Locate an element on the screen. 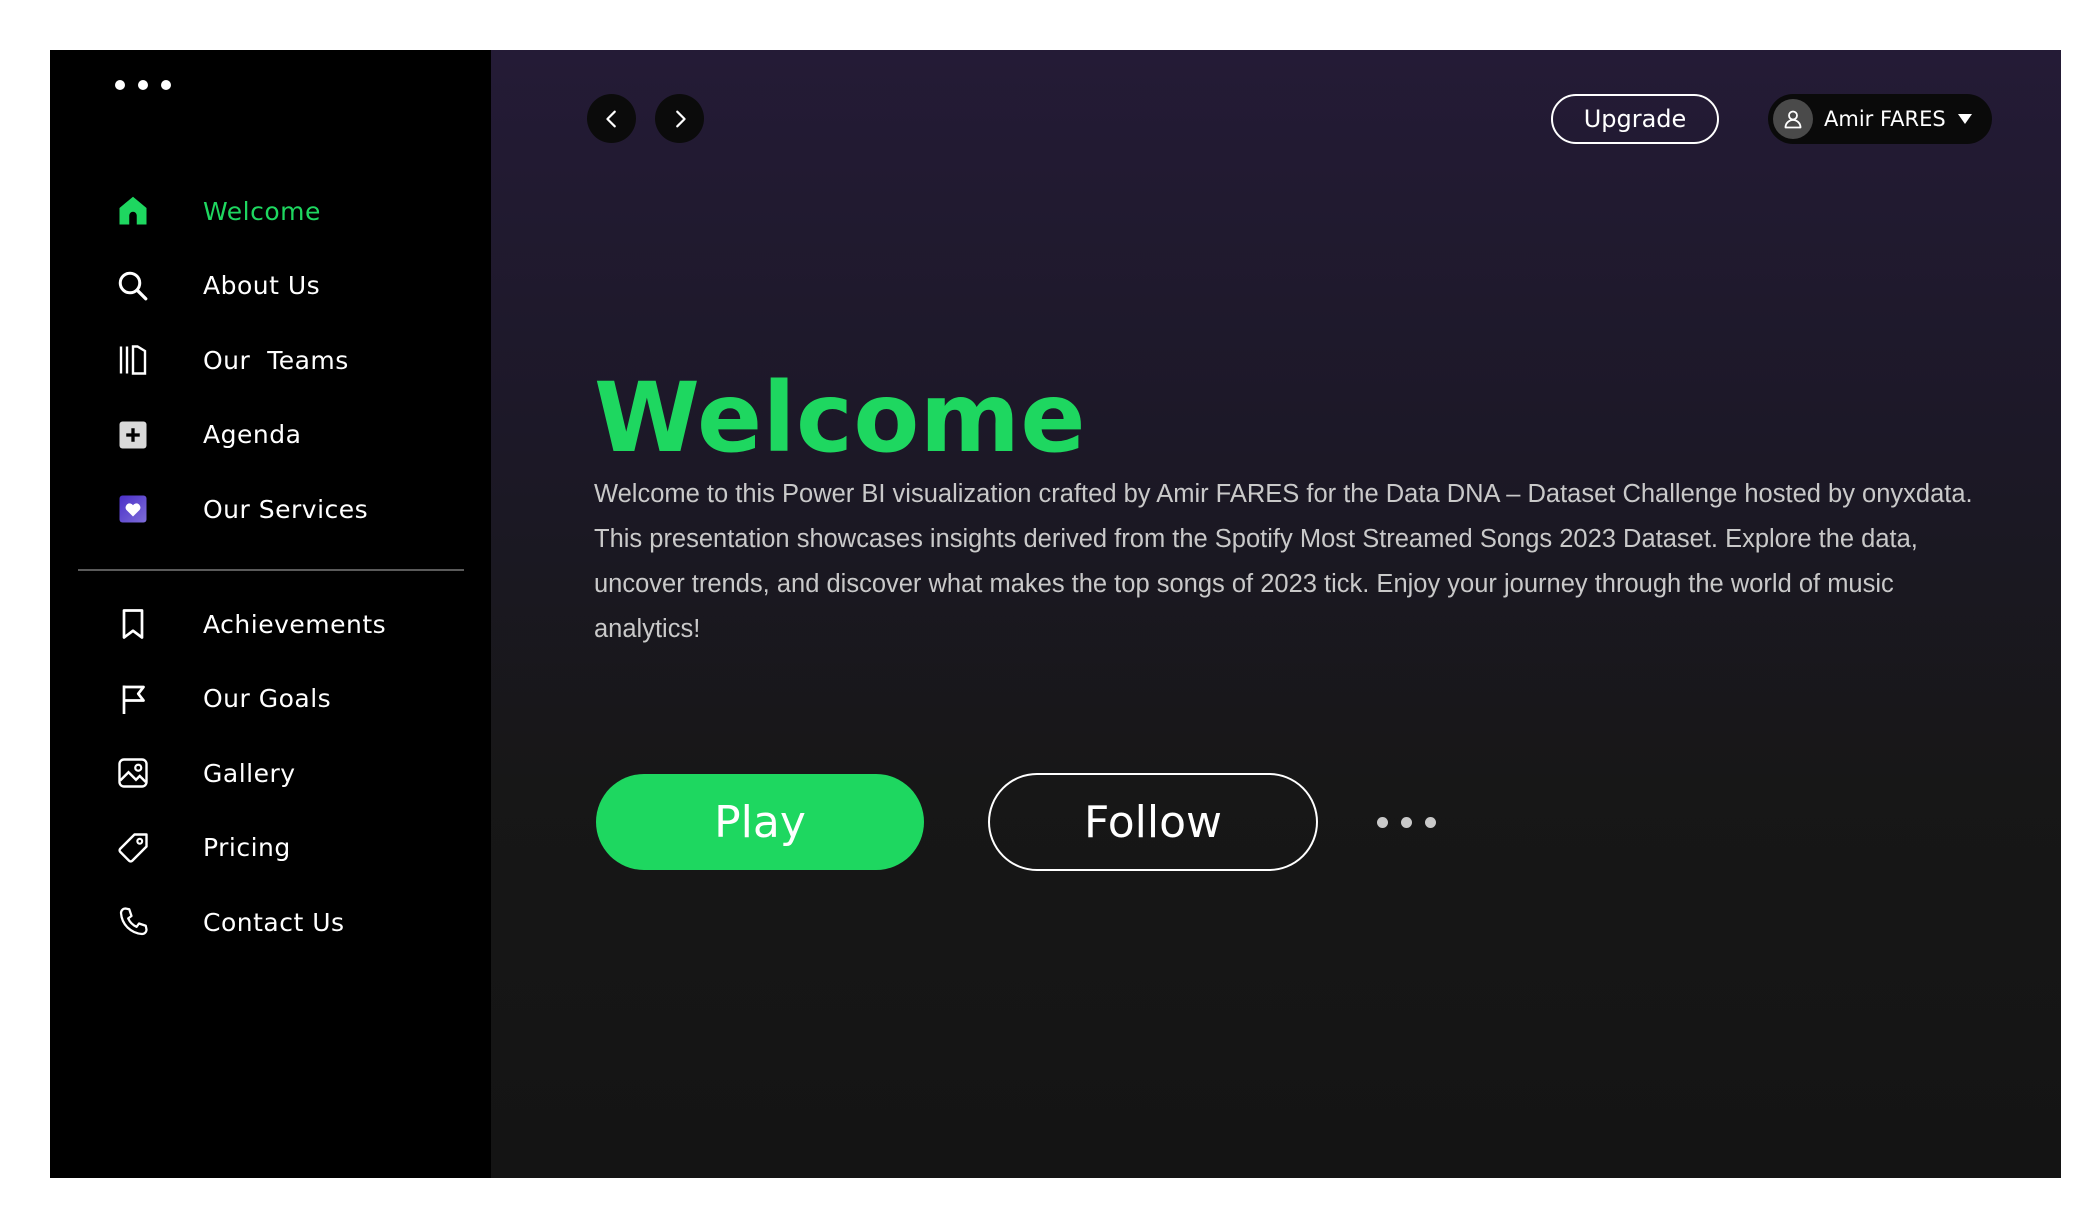  sidebar-item-label: Our Teams is located at coordinates (276, 360).